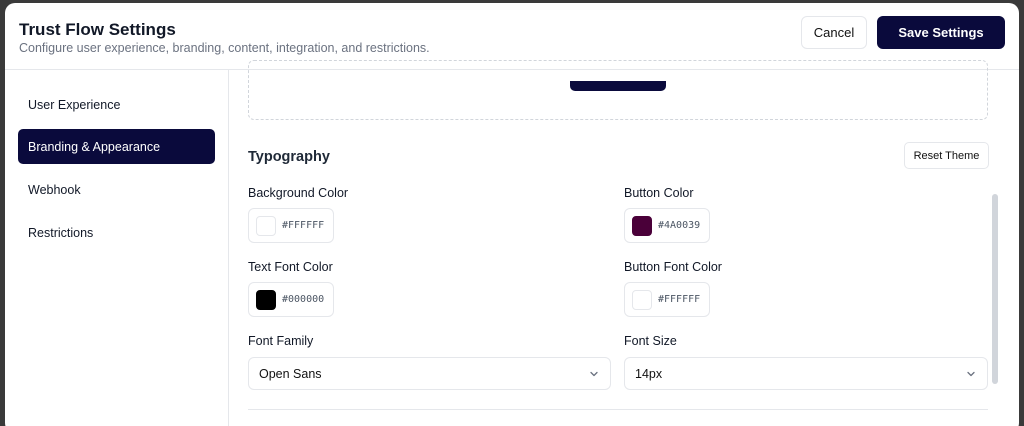 The width and height of the screenshot is (1024, 426). What do you see at coordinates (303, 225) in the screenshot?
I see `background-color-value: #FFFFFF` at bounding box center [303, 225].